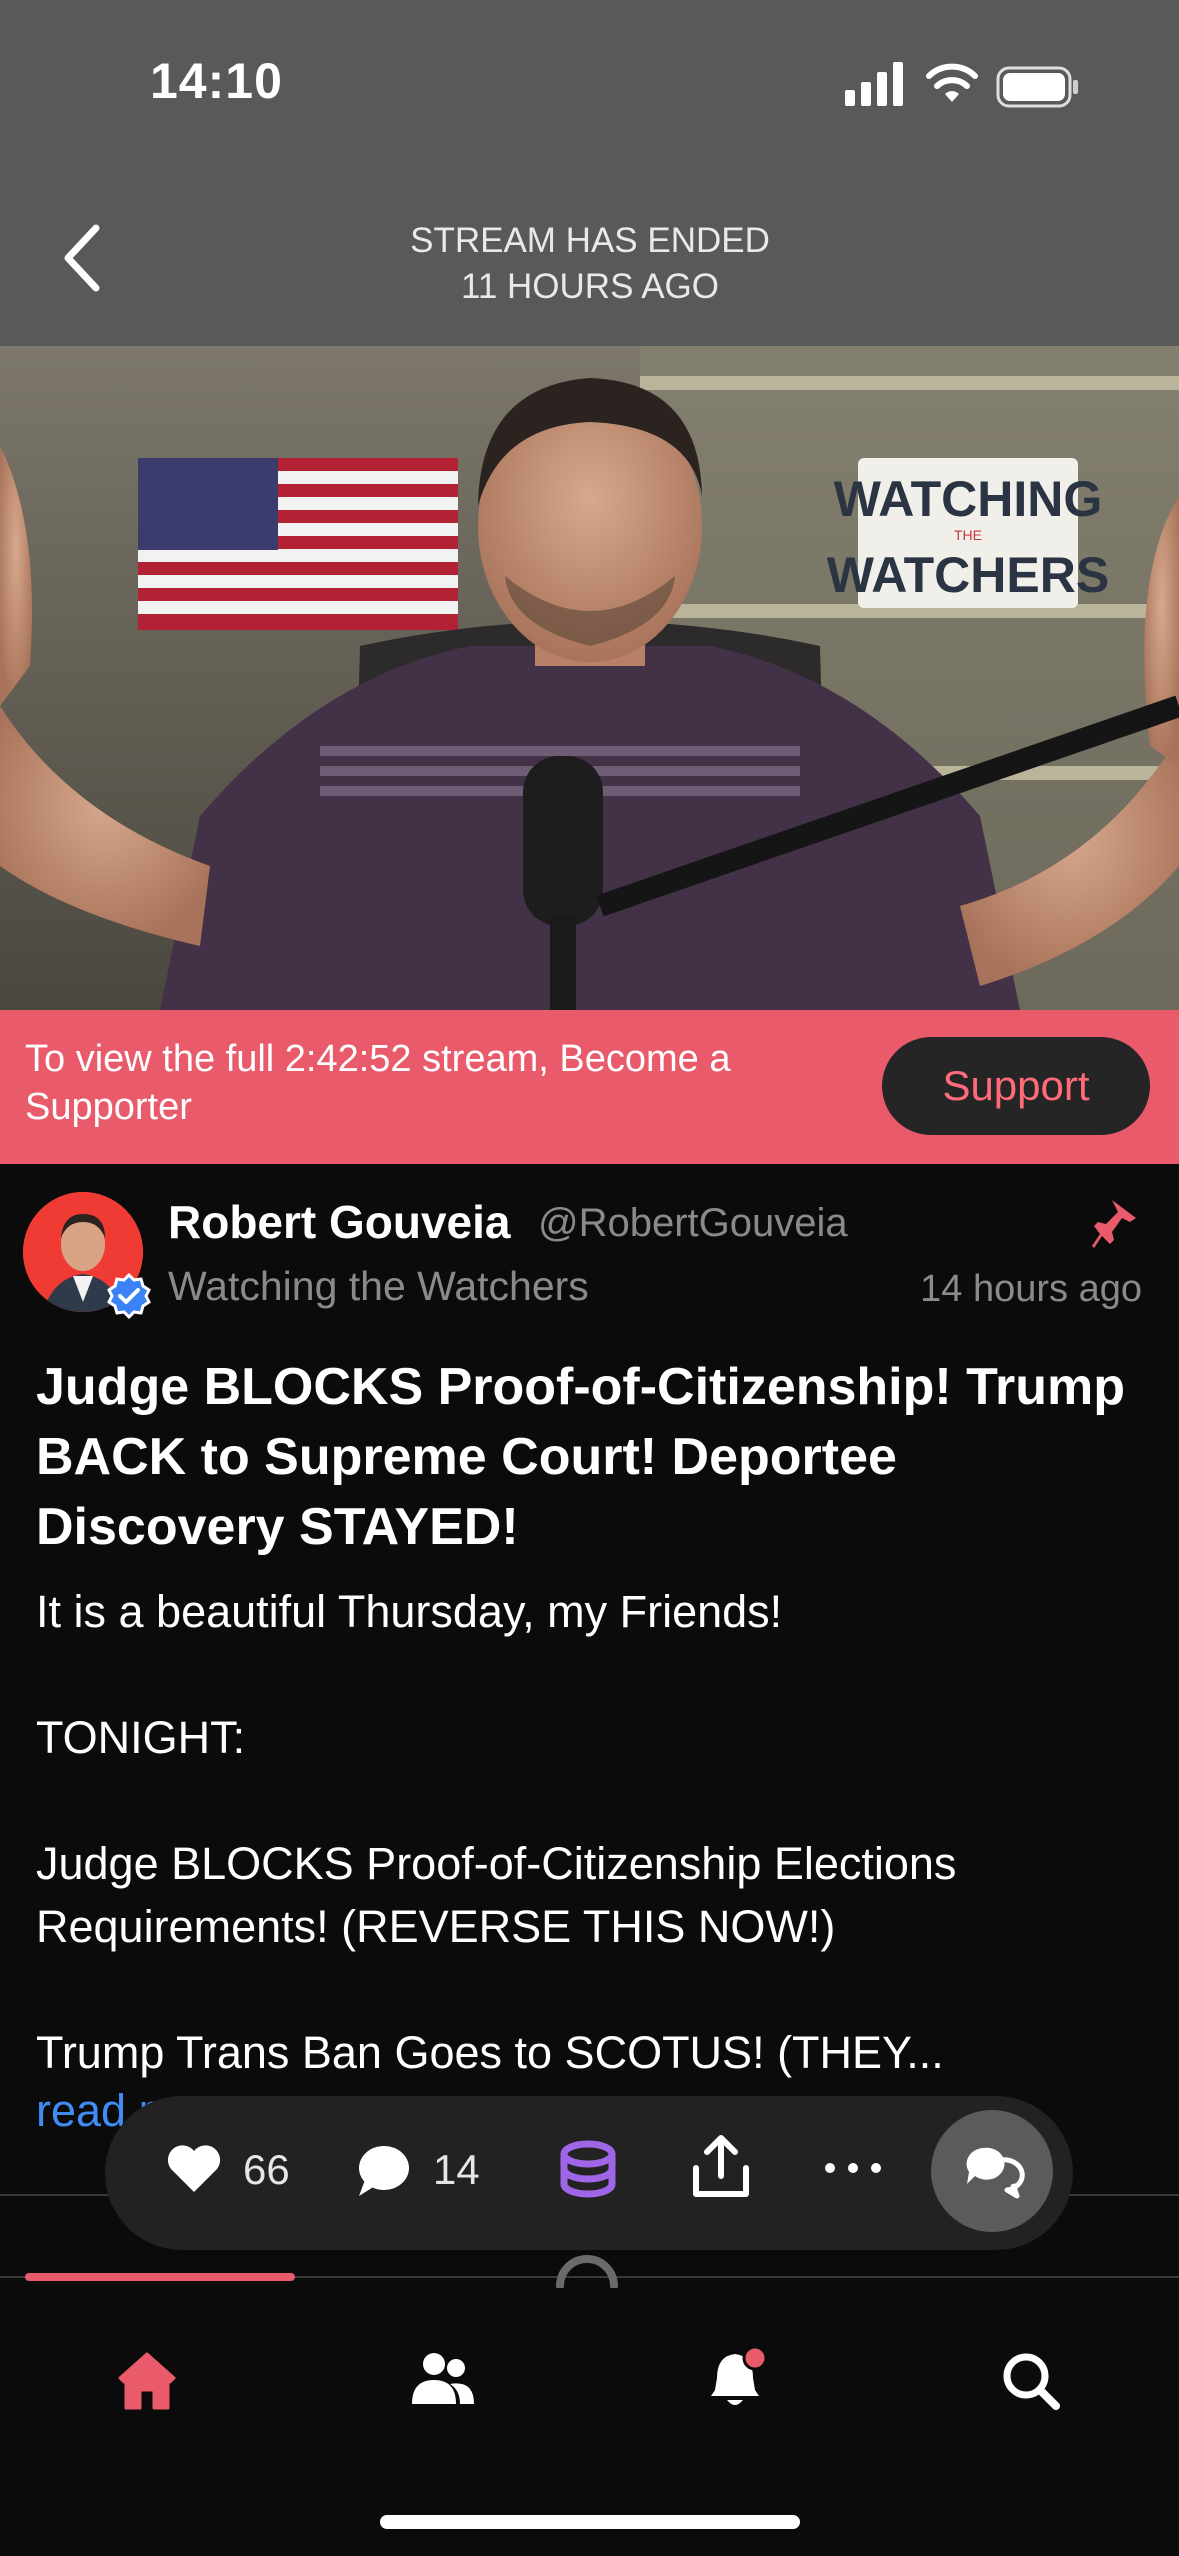 This screenshot has height=2556, width=1179. What do you see at coordinates (755, 2358) in the screenshot?
I see `notification-dot` at bounding box center [755, 2358].